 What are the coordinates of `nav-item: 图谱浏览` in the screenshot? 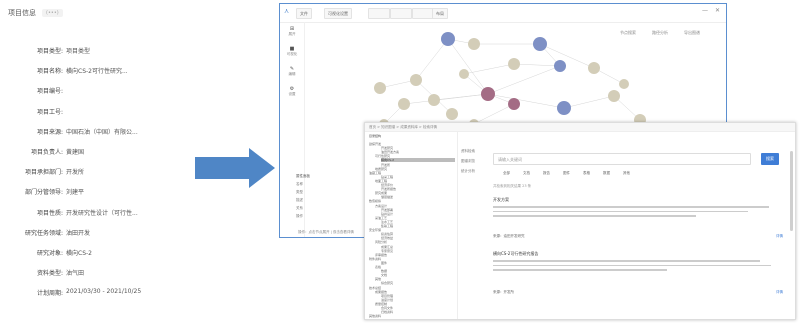 It's located at (476, 164).